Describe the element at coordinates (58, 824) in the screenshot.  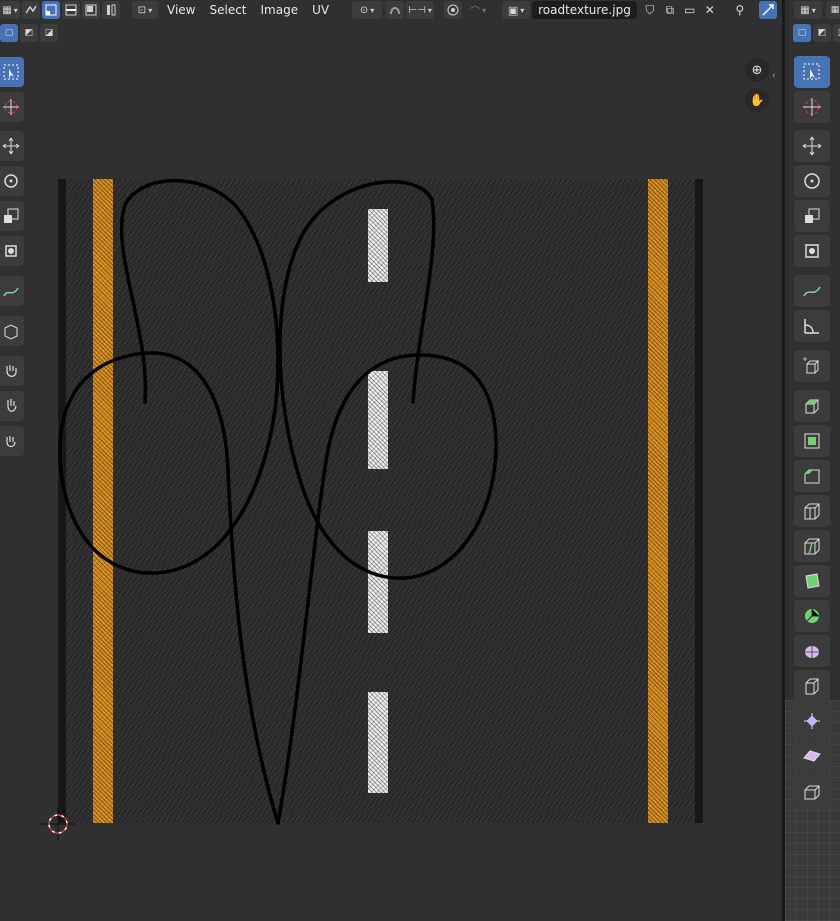
I see `2d-cursor-icon` at that location.